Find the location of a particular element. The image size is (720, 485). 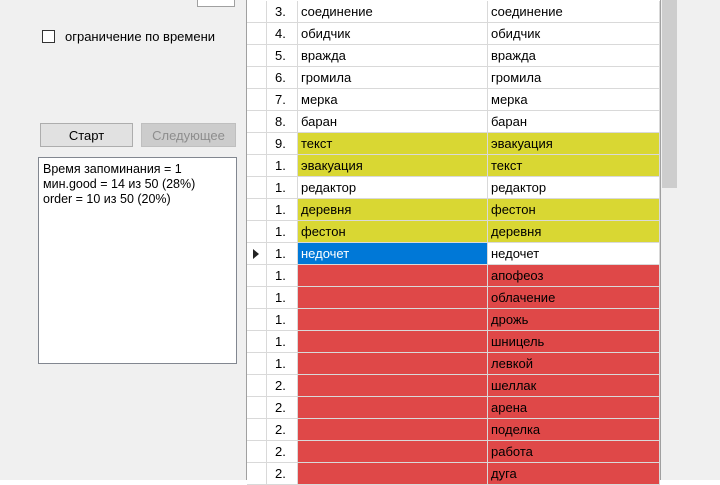

table-row: 1. левкой is located at coordinates (453, 364).